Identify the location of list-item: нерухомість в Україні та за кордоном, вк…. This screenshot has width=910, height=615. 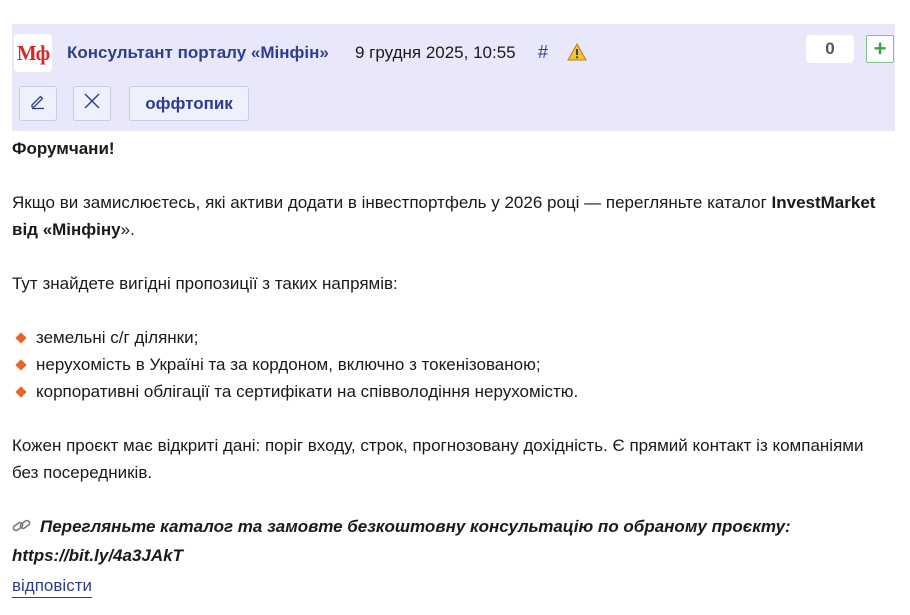
(452, 364).